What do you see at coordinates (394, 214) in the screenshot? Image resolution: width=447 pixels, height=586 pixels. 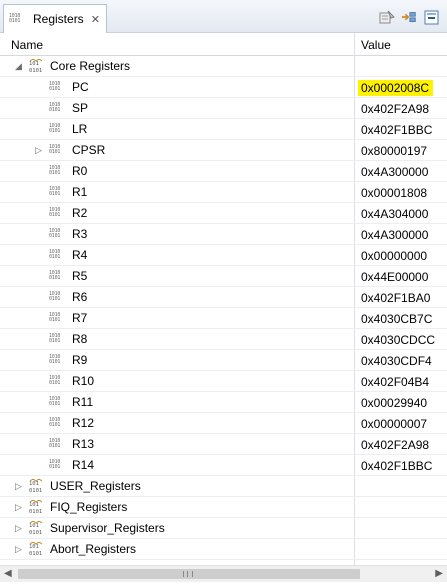 I see `register-value: 0x4A304000` at bounding box center [394, 214].